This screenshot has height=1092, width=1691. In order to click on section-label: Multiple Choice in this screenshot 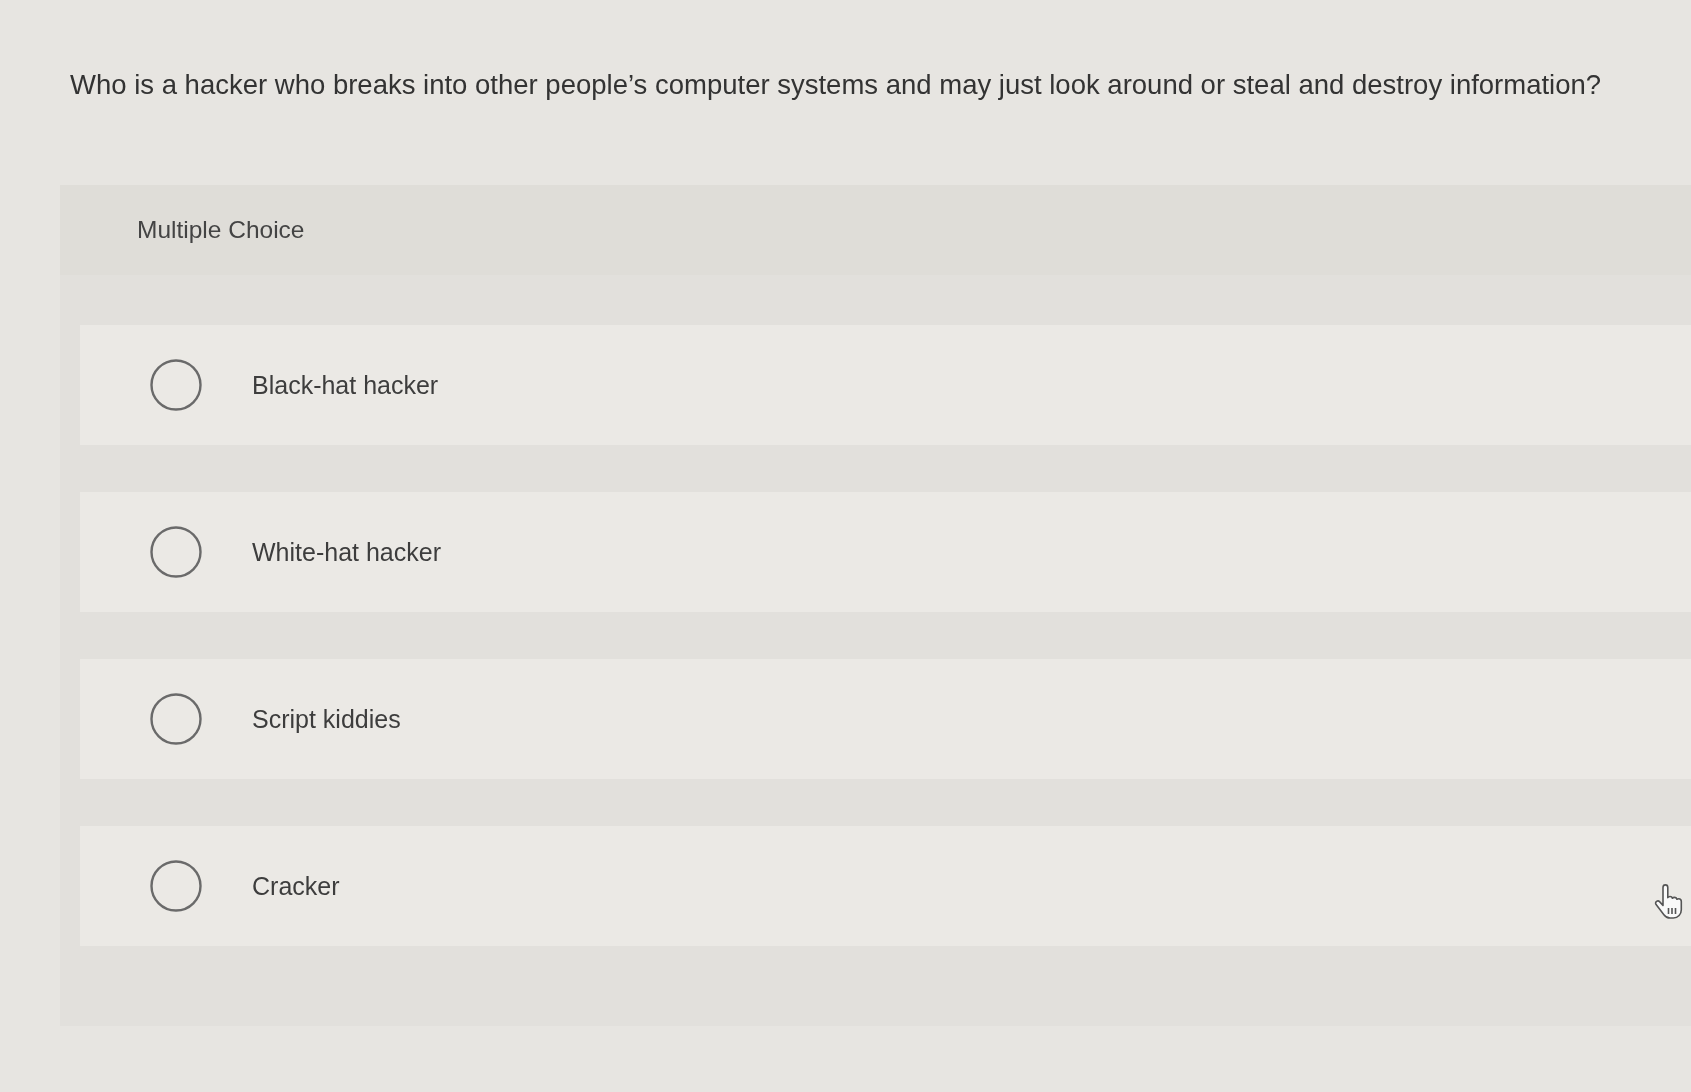, I will do `click(221, 230)`.